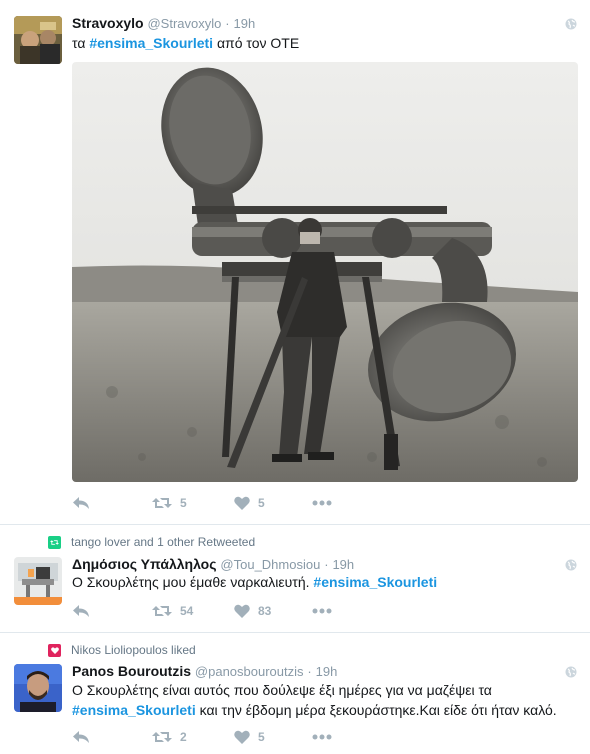 The image size is (590, 754). What do you see at coordinates (133, 650) in the screenshot?
I see `like-context-text: Nikos Lioliopoulos liked` at bounding box center [133, 650].